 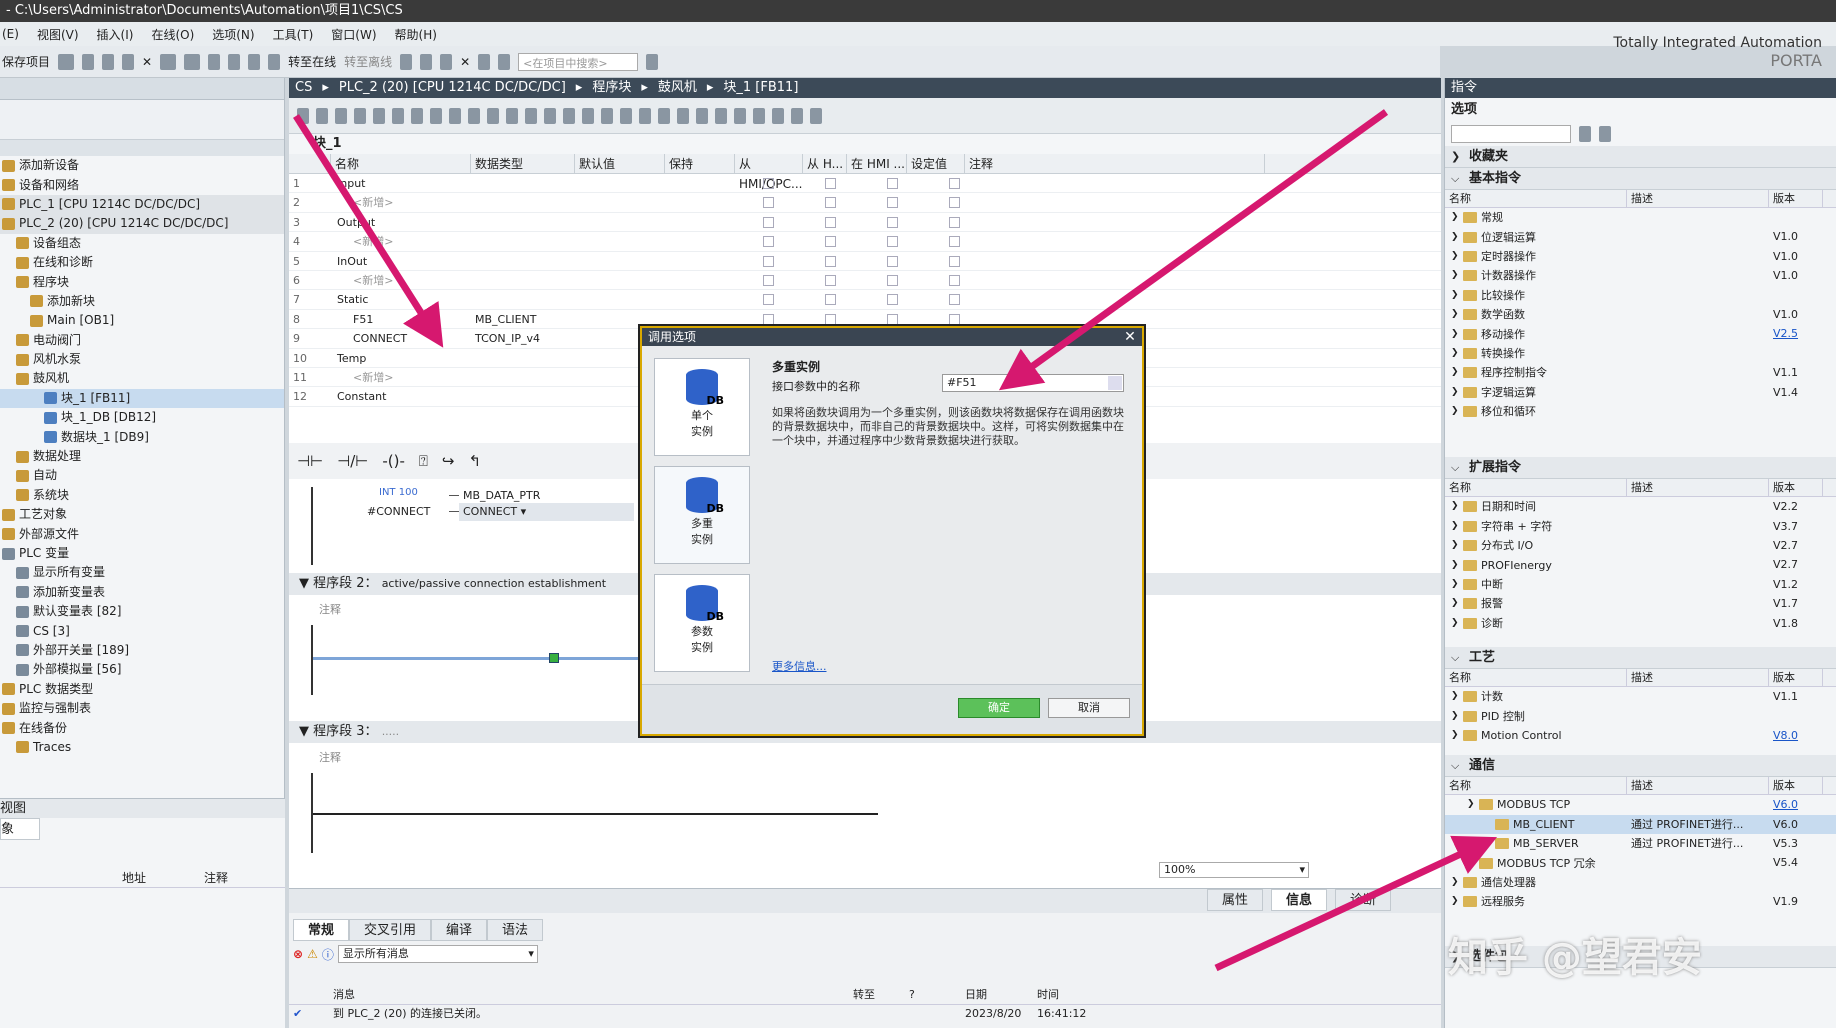 I want to click on no-contact-icon: ⊣⊢, so click(x=310, y=461).